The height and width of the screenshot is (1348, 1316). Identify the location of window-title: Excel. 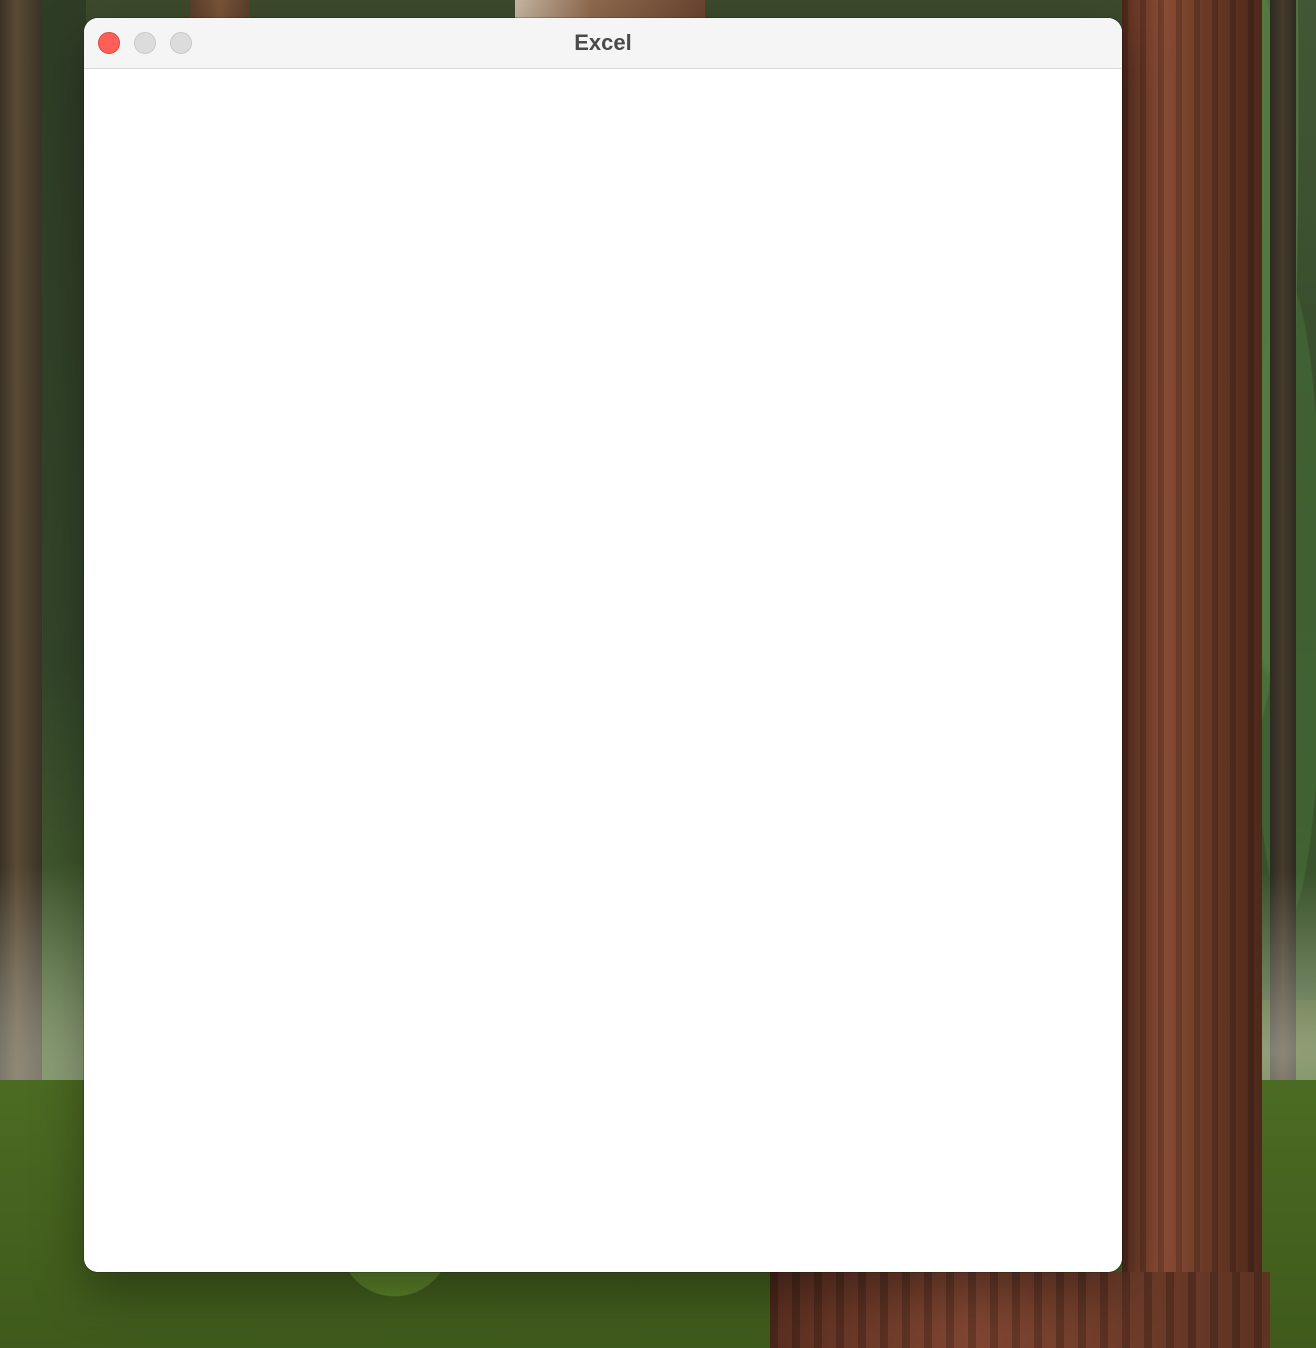
(603, 42).